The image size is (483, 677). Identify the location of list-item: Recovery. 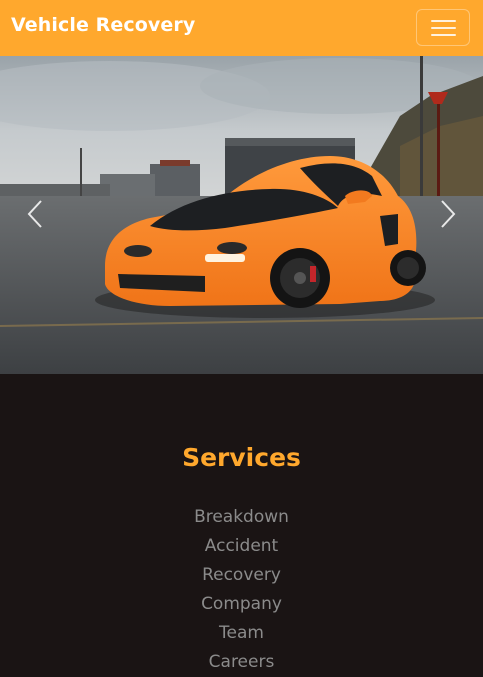
(241, 574).